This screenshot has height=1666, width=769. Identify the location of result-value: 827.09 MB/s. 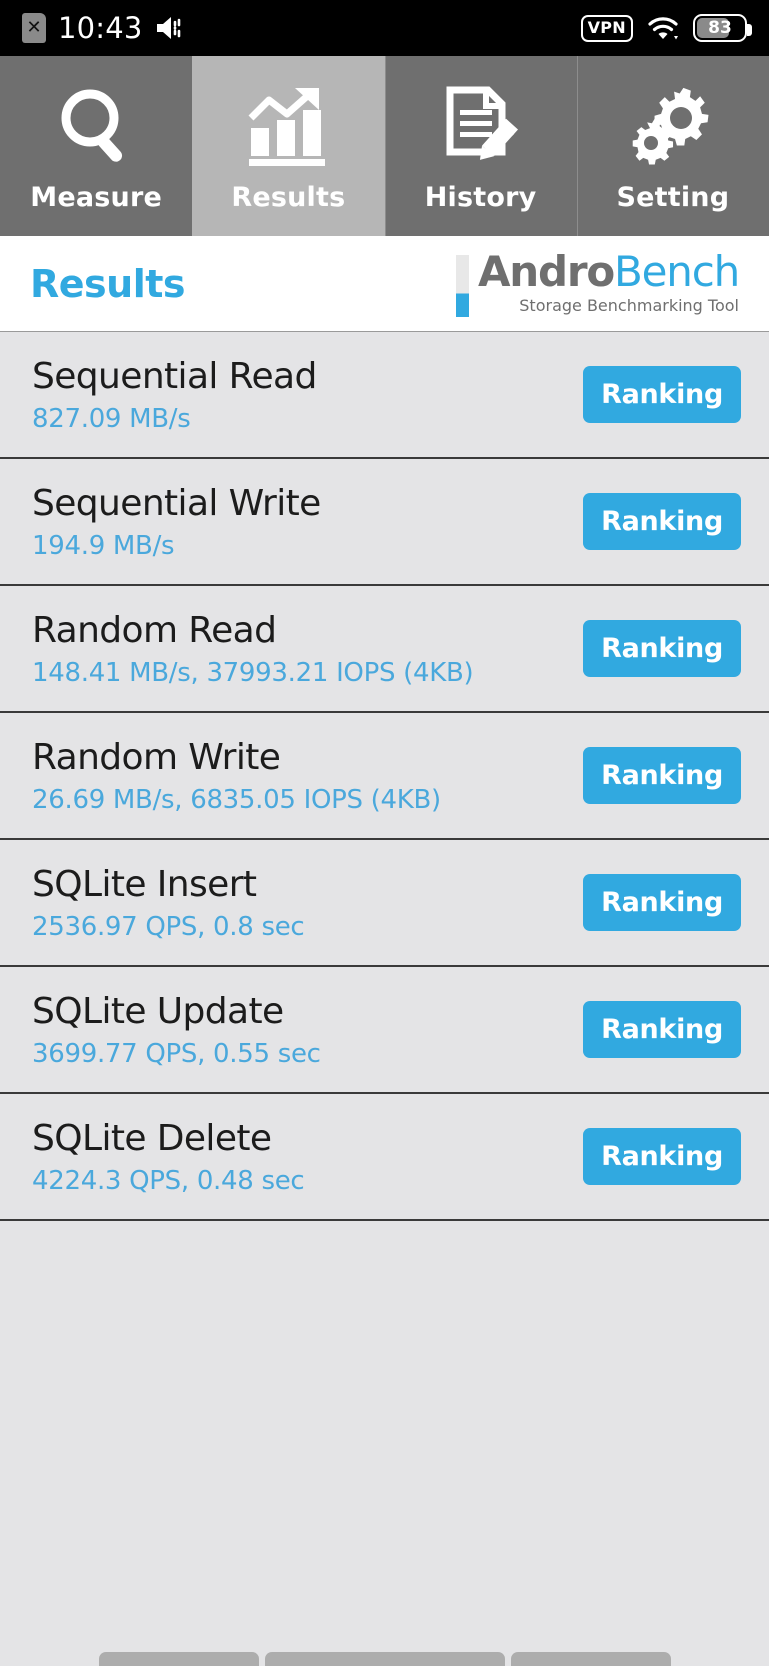
(111, 418).